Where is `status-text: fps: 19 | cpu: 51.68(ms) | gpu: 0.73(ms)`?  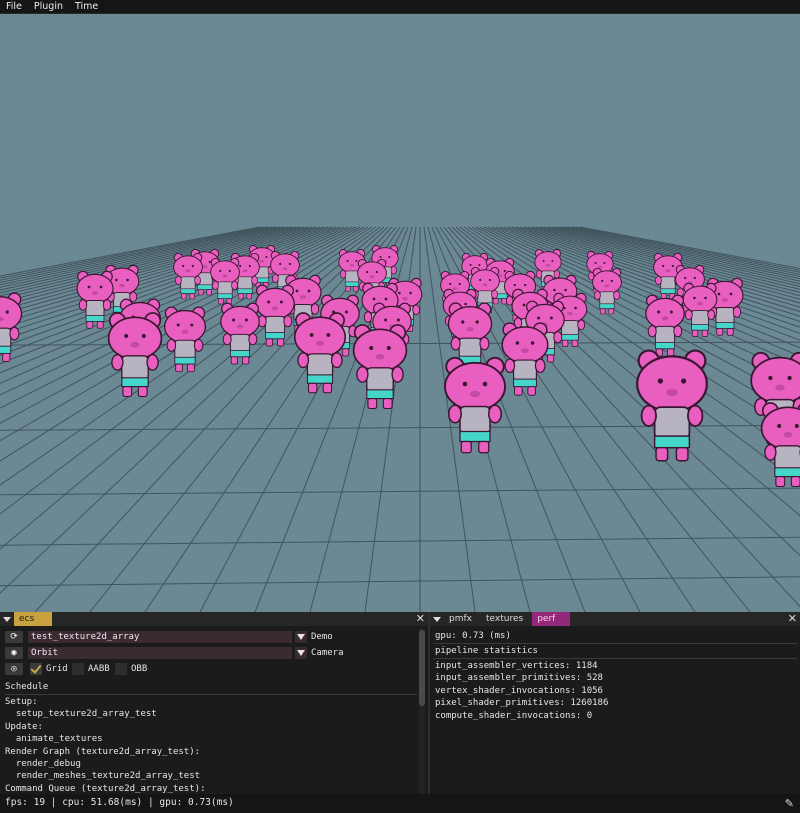 status-text: fps: 19 | cpu: 51.68(ms) | gpu: 0.73(ms) is located at coordinates (119, 802).